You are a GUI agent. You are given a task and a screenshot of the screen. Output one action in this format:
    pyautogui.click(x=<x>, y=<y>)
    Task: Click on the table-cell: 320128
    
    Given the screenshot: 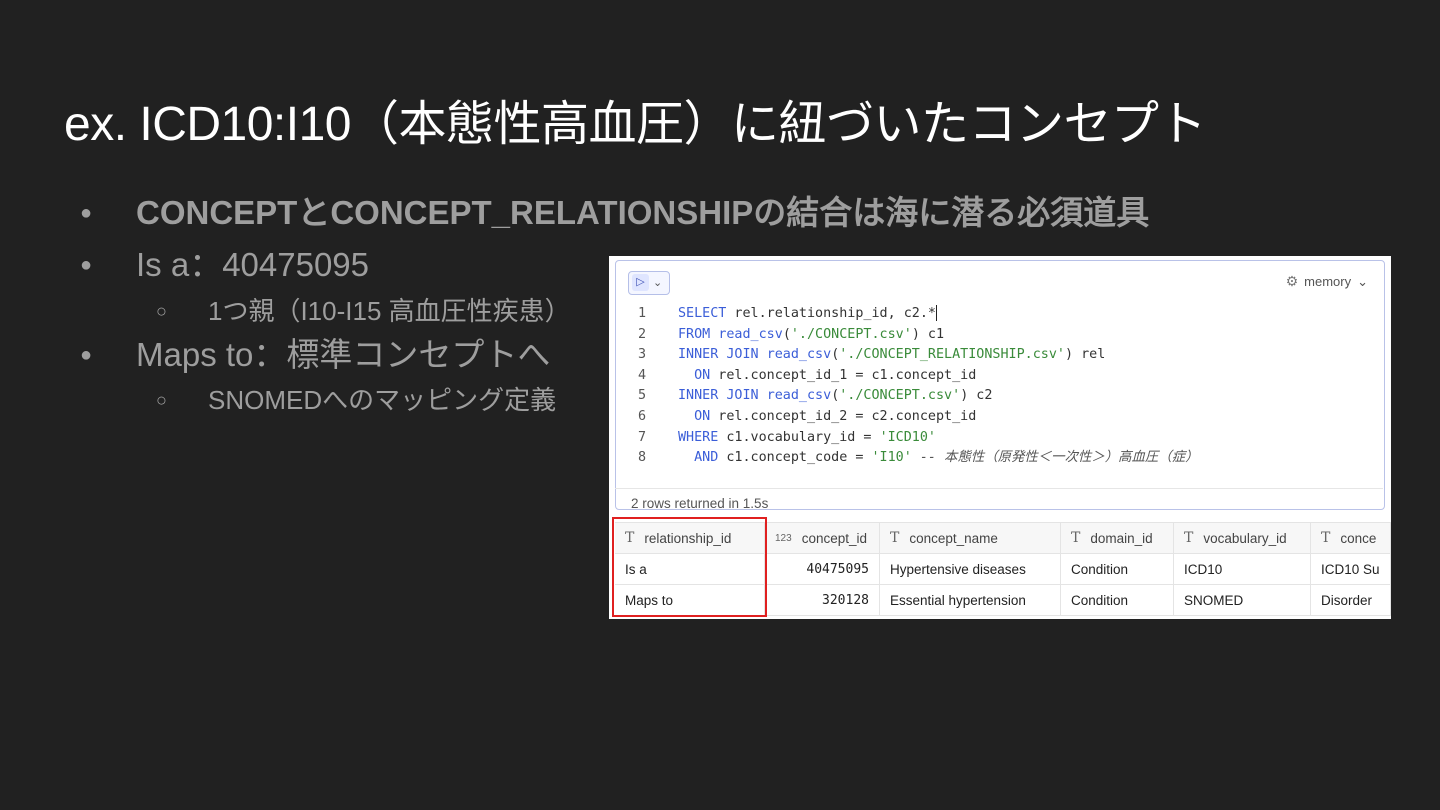 What is the action you would take?
    pyautogui.click(x=822, y=600)
    